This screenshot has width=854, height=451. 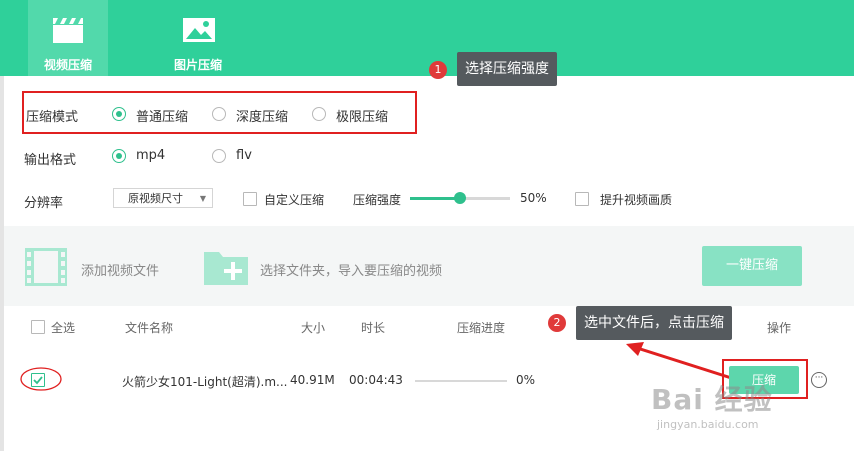 I want to click on radio-normal-compress, so click(x=119, y=114).